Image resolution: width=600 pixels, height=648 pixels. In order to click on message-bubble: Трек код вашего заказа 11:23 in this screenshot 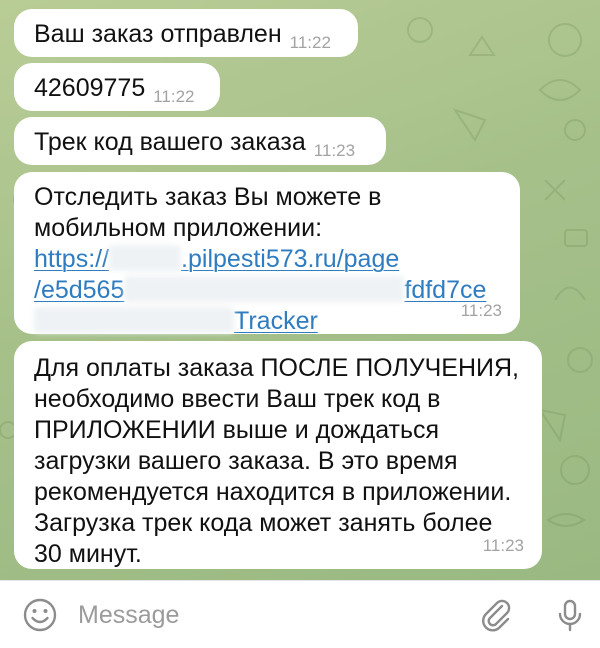, I will do `click(200, 141)`.